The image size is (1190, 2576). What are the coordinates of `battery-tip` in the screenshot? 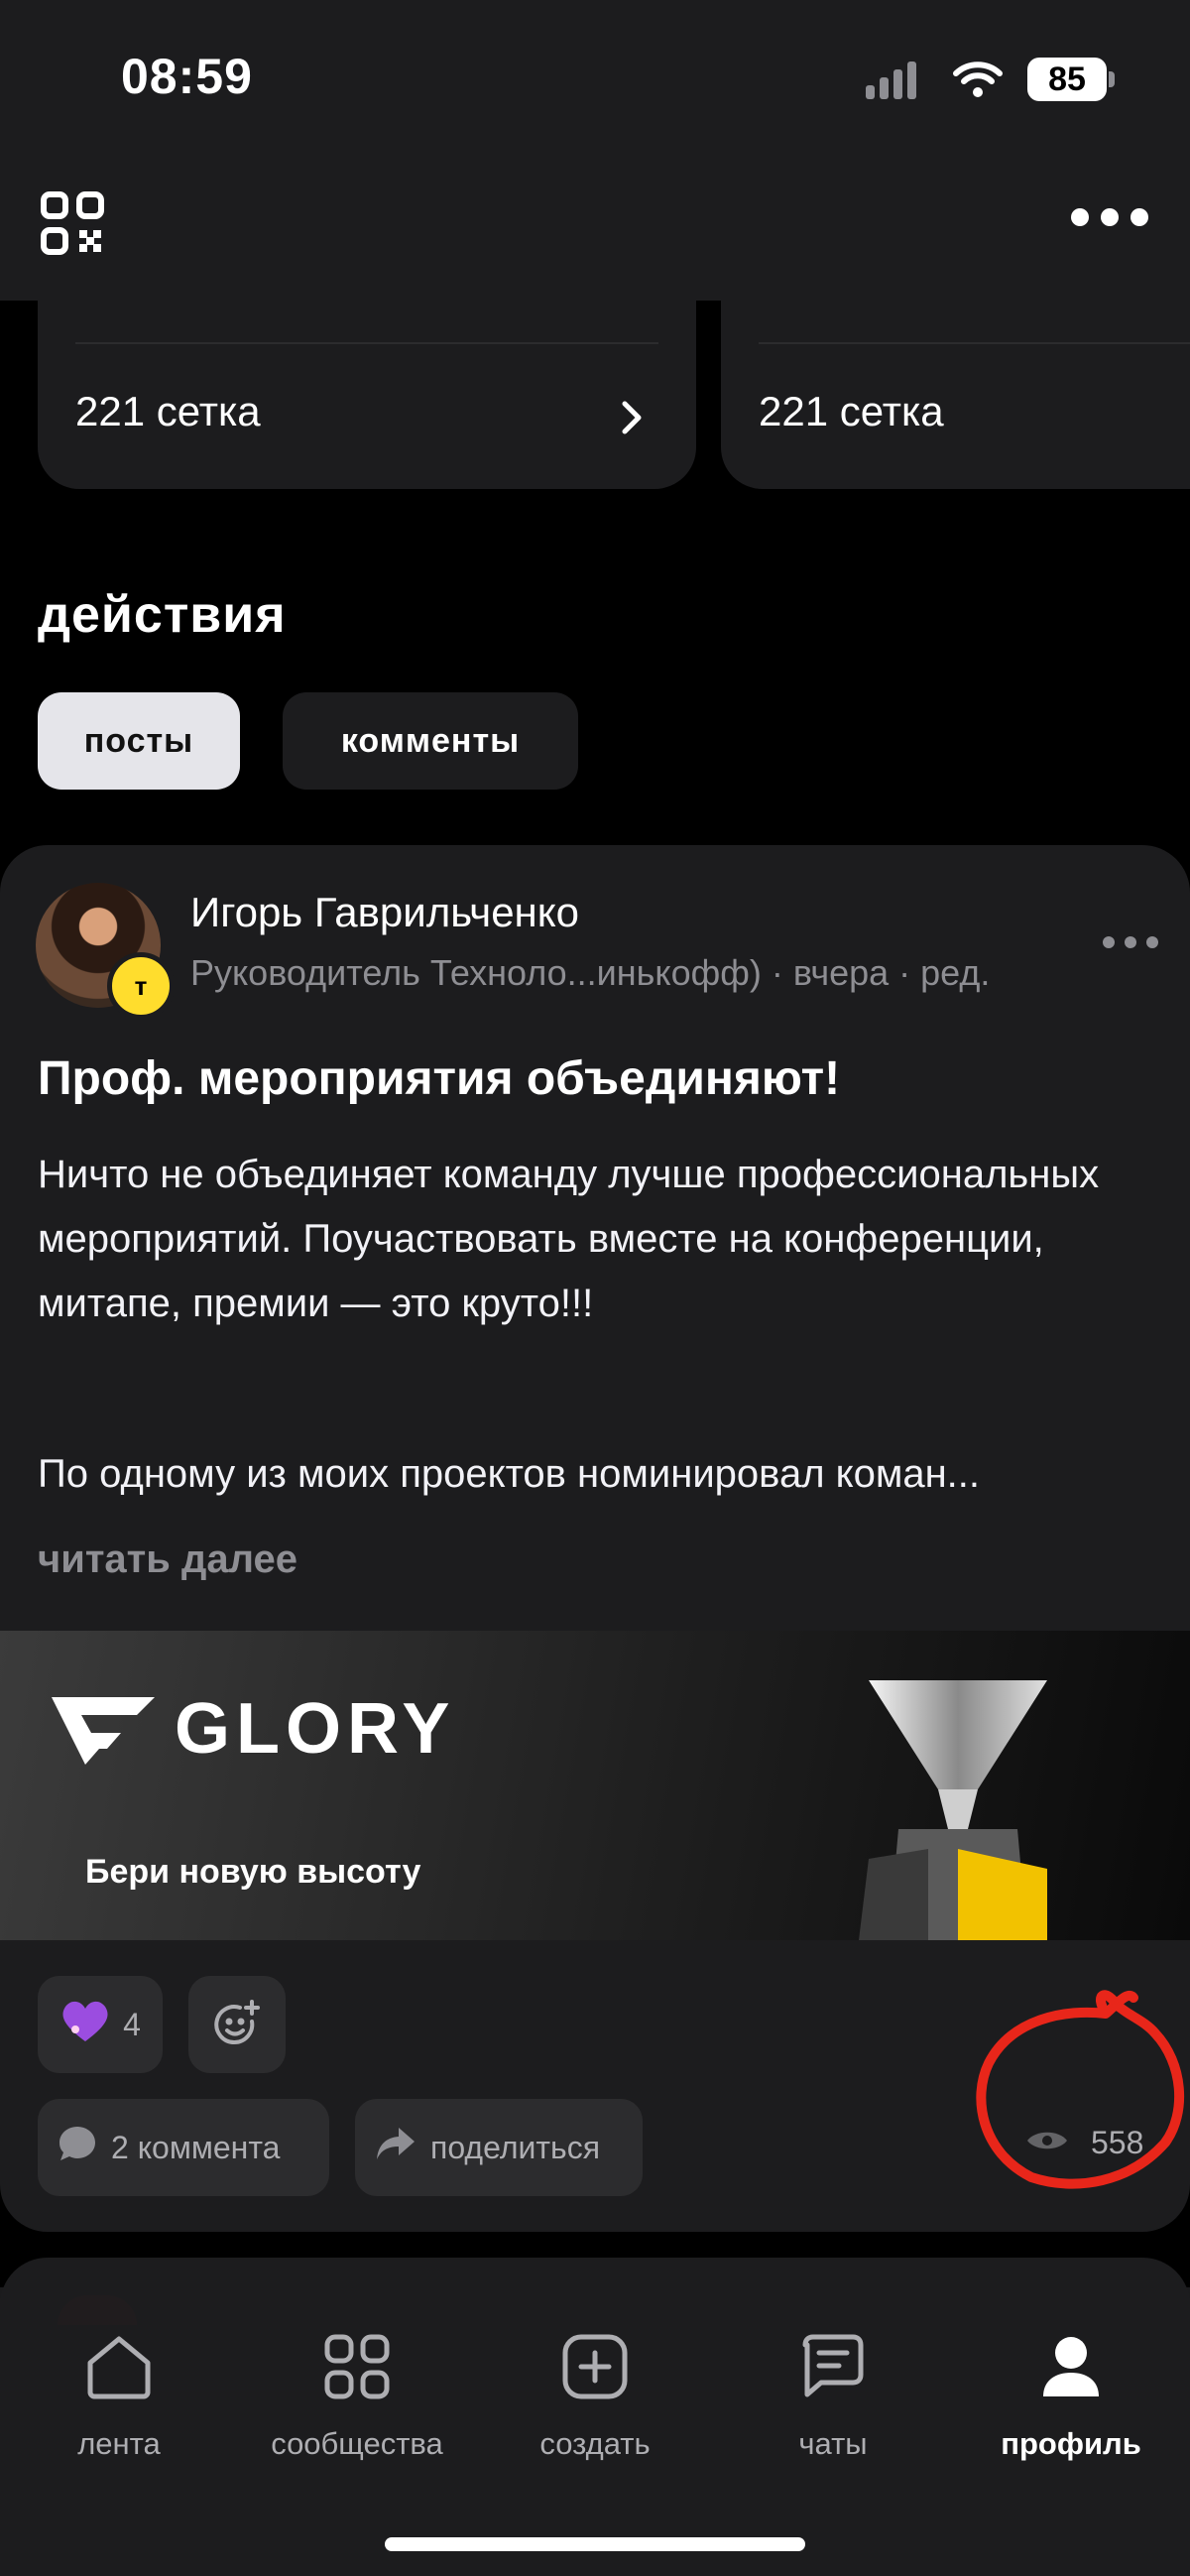 It's located at (1112, 79).